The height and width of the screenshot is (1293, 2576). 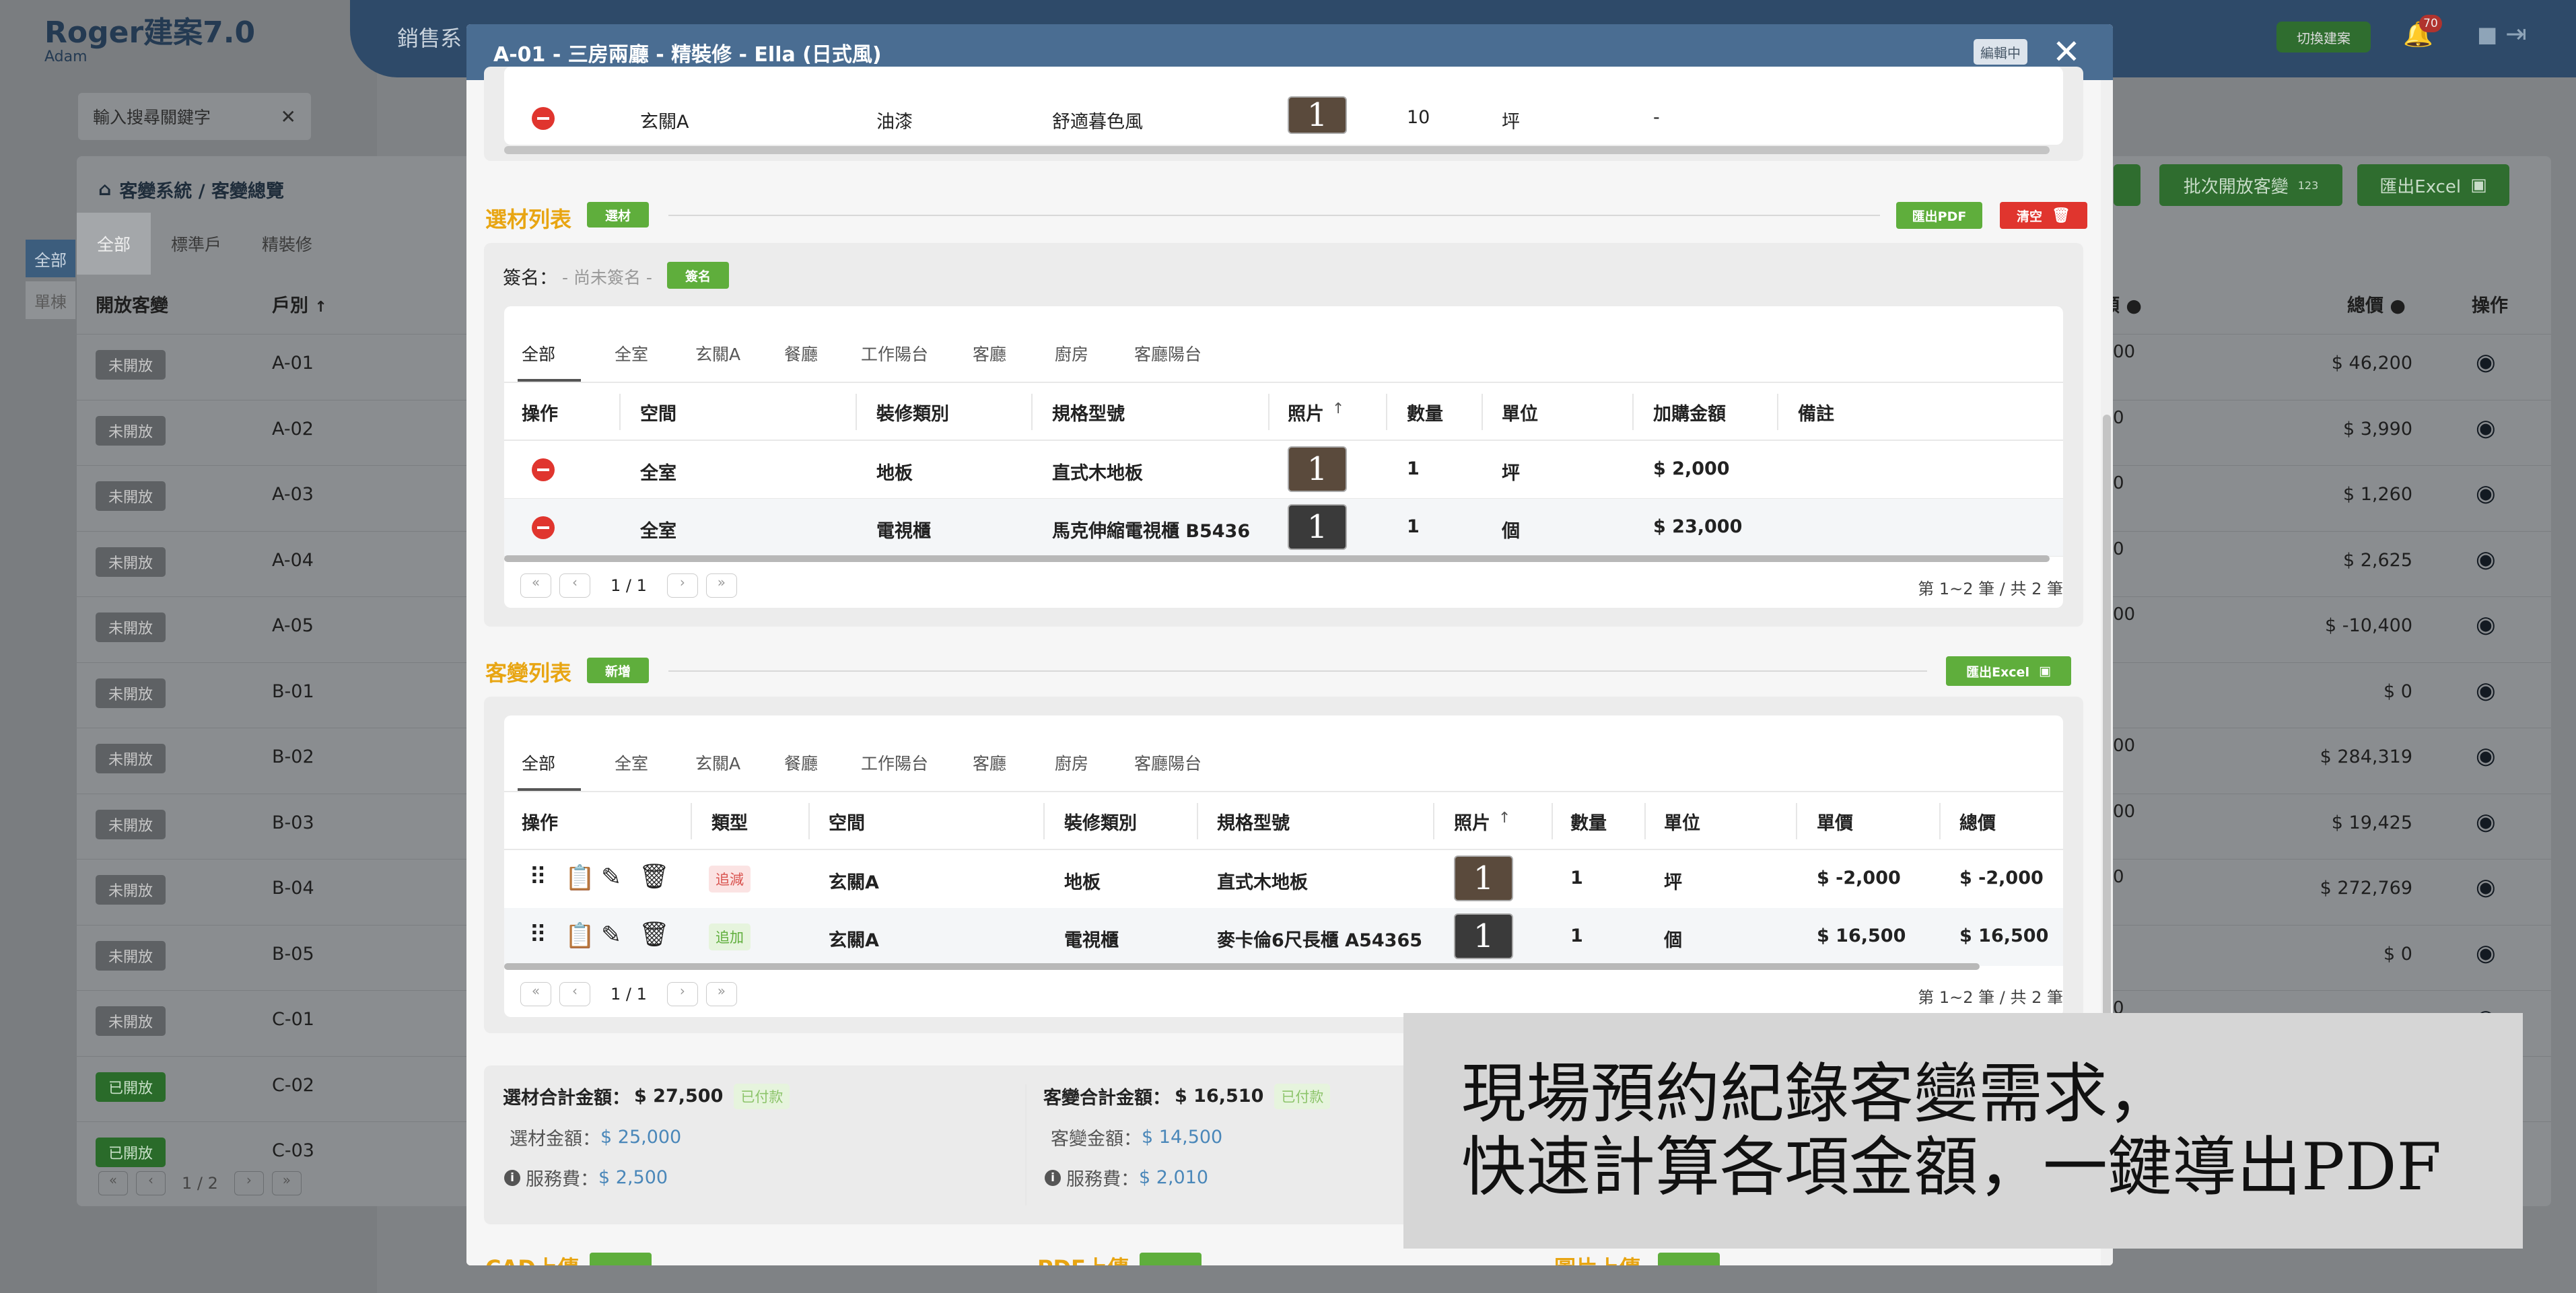 I want to click on col-unit-label: 戶別, so click(x=290, y=305).